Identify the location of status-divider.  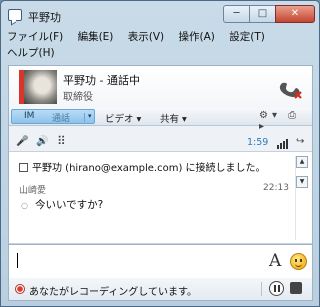
(261, 289).